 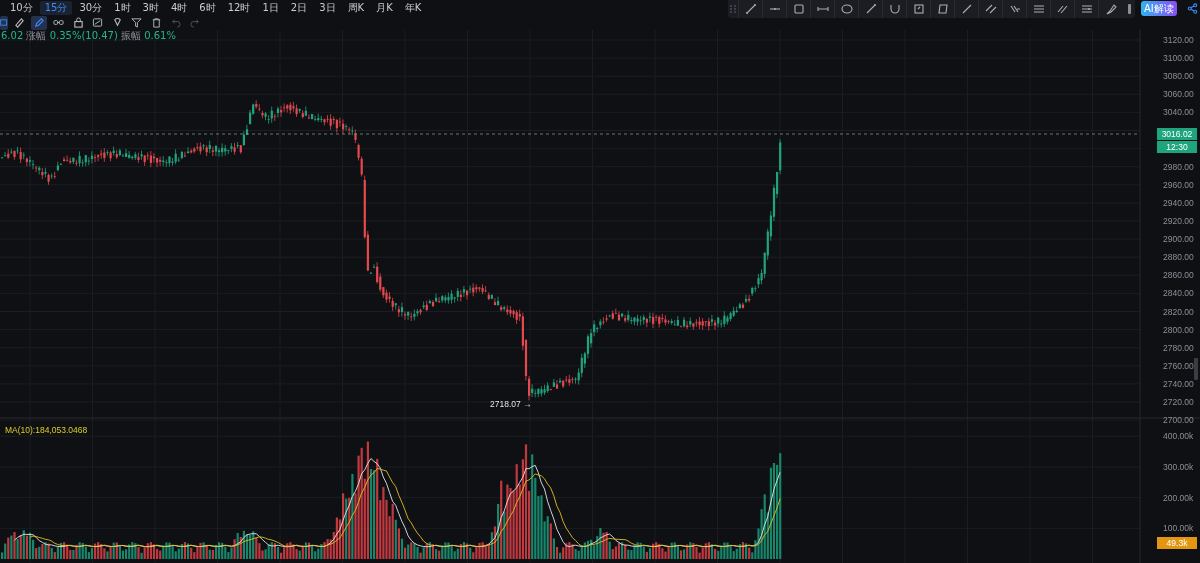 What do you see at coordinates (56, 7) in the screenshot?
I see `timeframe-tab: 15分` at bounding box center [56, 7].